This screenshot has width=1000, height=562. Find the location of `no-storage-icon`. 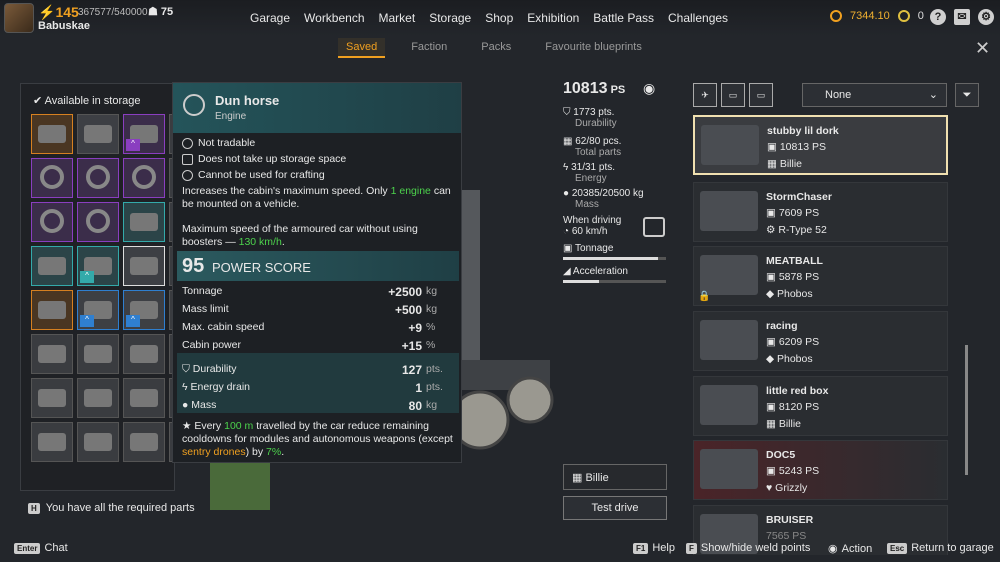

no-storage-icon is located at coordinates (187, 159).